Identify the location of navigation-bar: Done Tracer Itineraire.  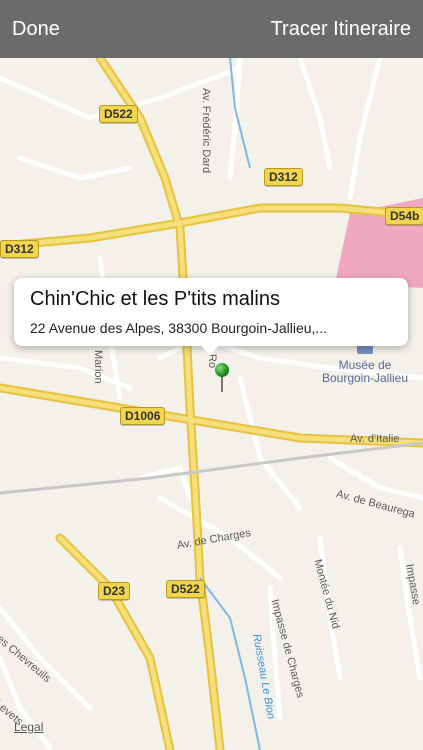
(211, 29).